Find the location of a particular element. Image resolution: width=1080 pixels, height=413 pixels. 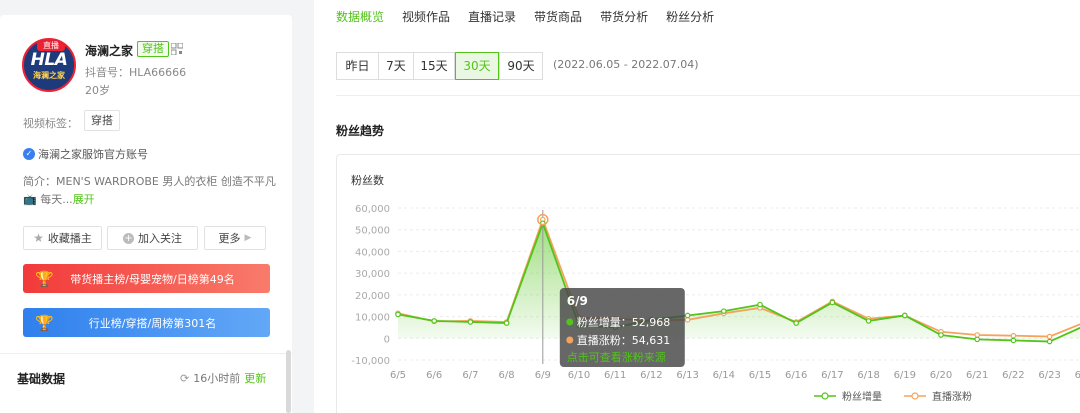

y-tick-label: 0 is located at coordinates (387, 339).